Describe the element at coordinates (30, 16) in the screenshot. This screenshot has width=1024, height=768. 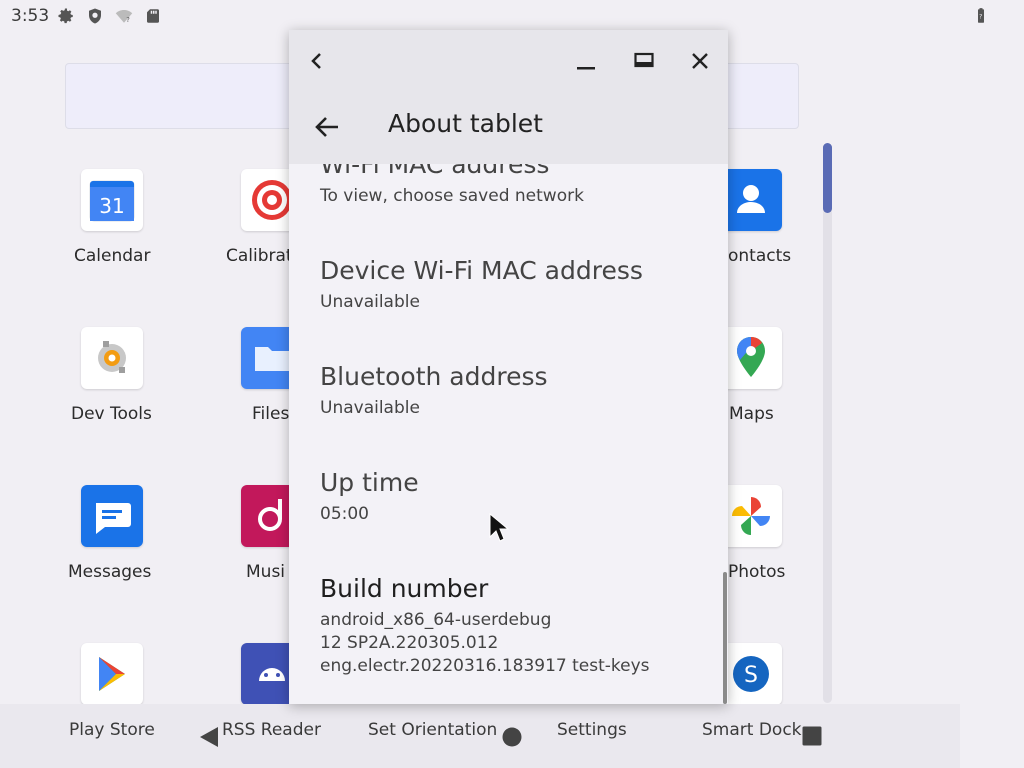
I see `status-time: 3:53` at that location.